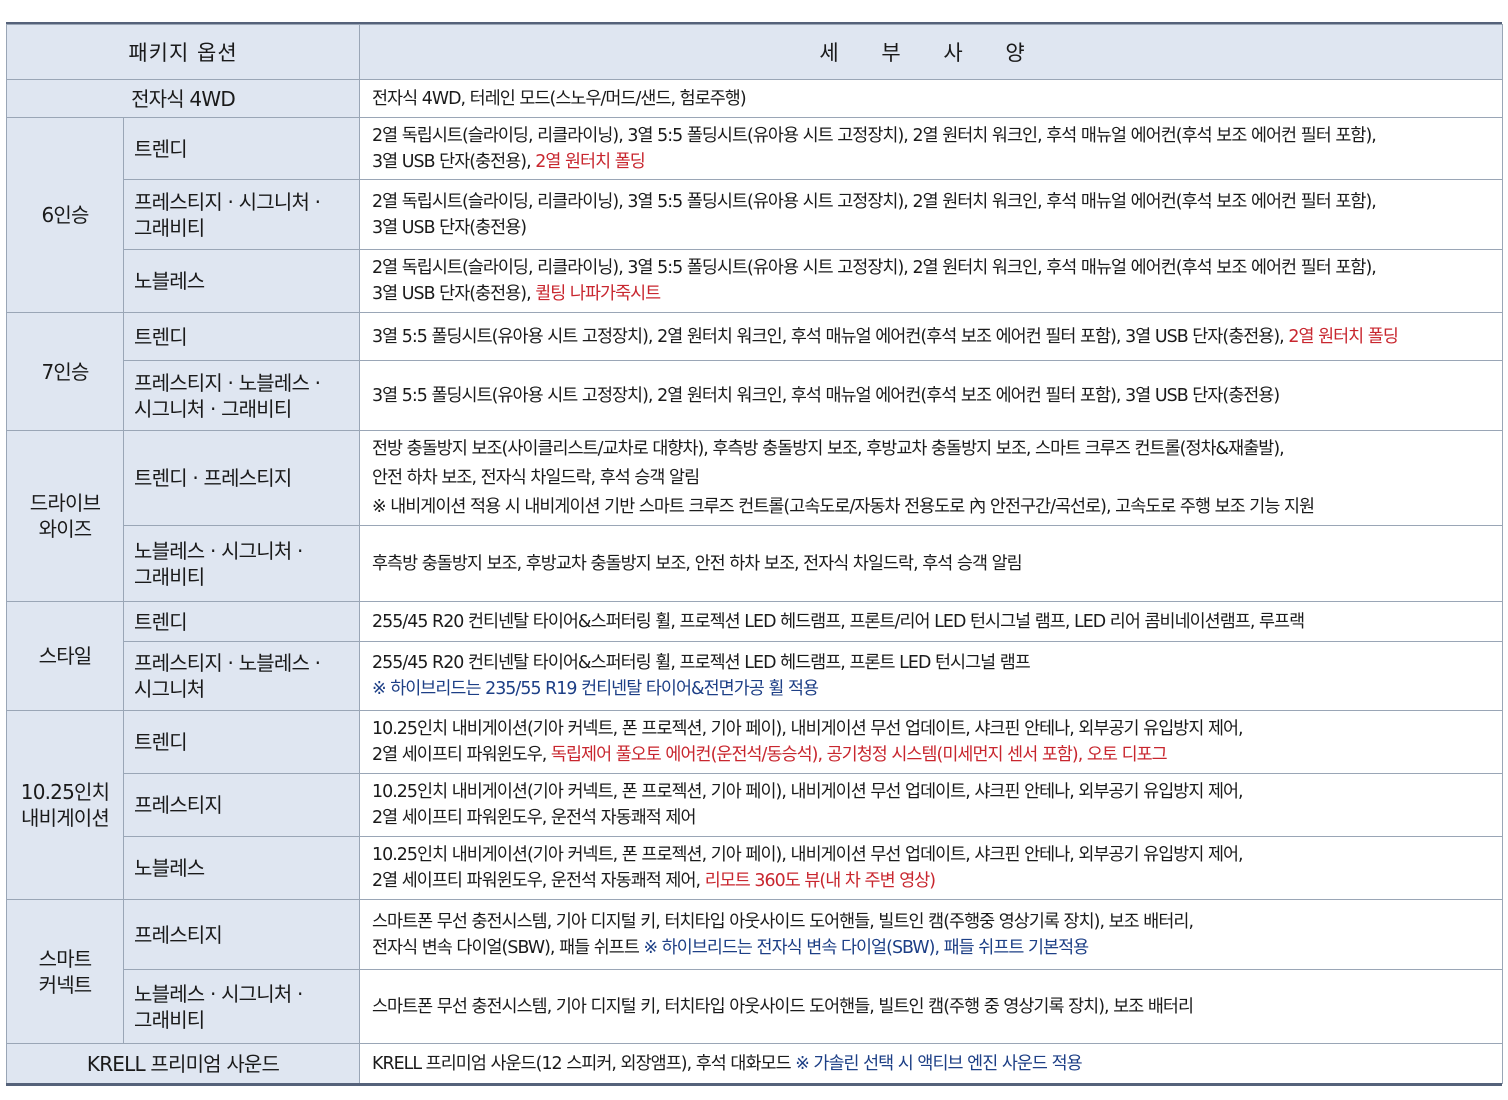 Image resolution: width=1508 pixels, height=1100 pixels. I want to click on category-krell: KRELL 프리미엄 사운드, so click(183, 1063).